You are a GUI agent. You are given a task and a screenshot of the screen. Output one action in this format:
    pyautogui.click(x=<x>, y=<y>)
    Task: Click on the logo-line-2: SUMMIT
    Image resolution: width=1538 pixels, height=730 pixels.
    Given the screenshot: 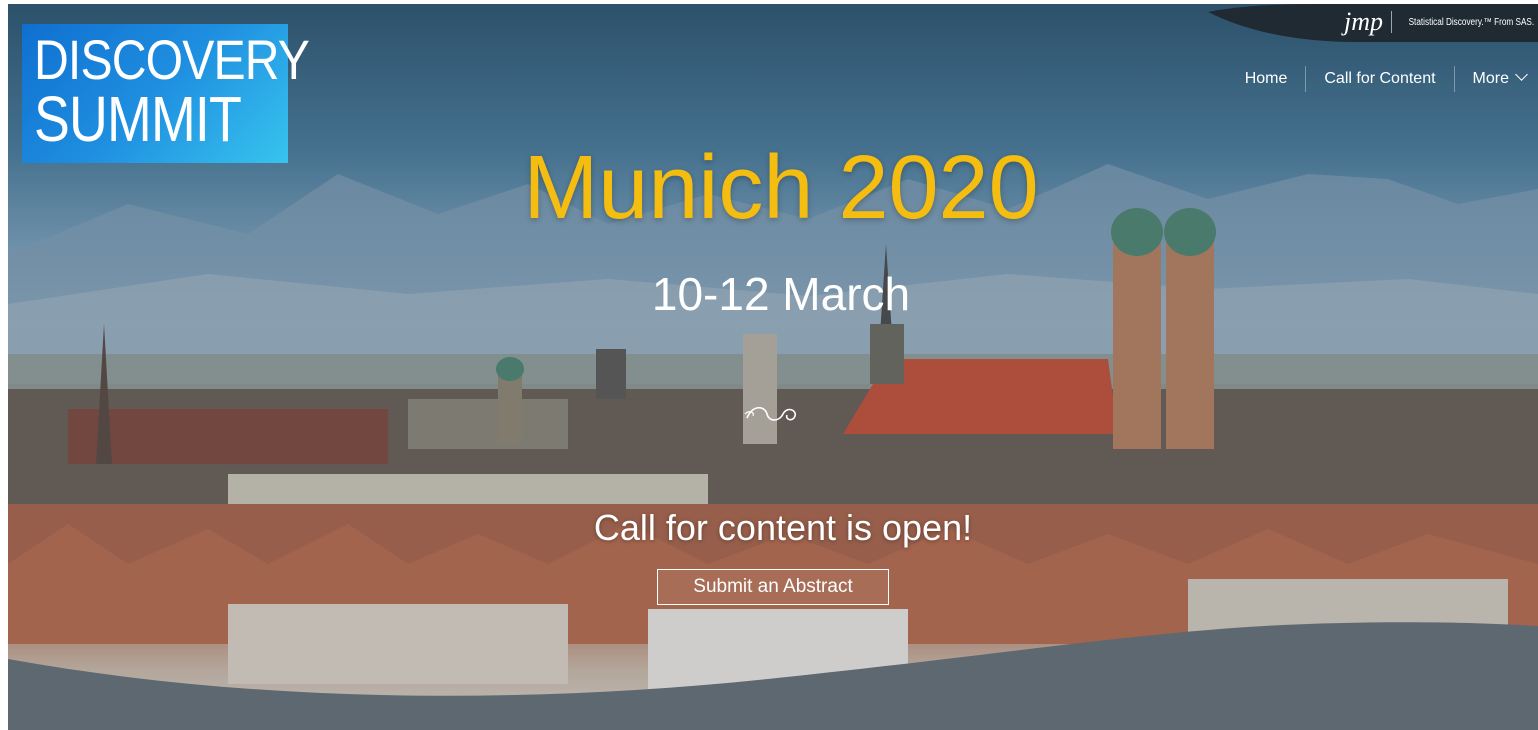 What is the action you would take?
    pyautogui.click(x=138, y=119)
    